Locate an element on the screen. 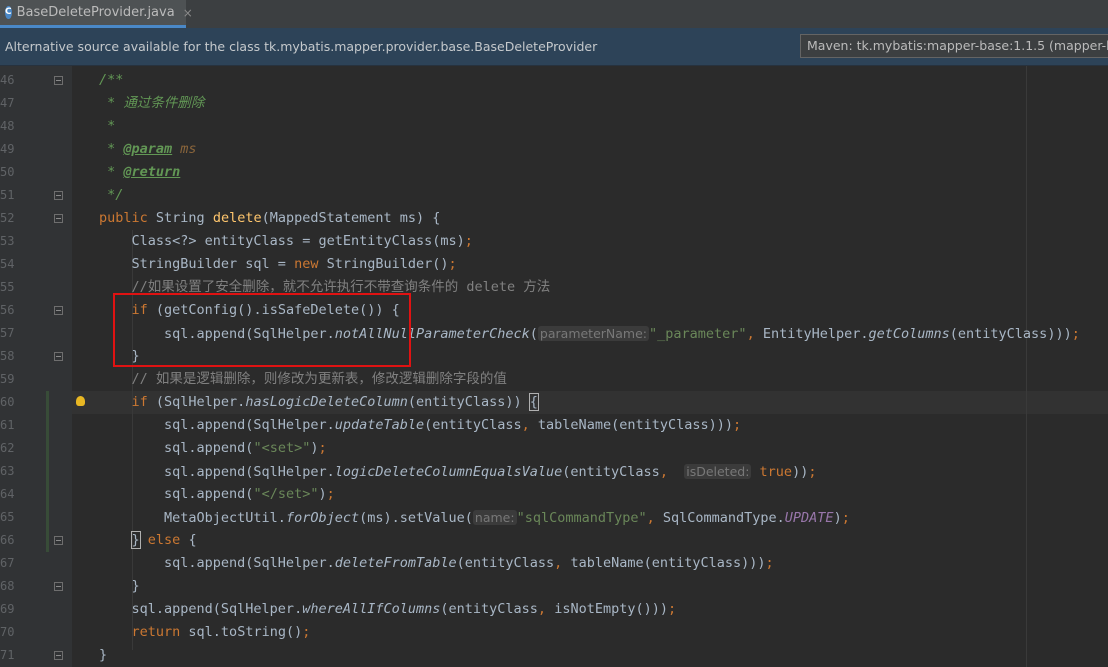 The height and width of the screenshot is (667, 1108). line-number: 60 is located at coordinates (7, 402).